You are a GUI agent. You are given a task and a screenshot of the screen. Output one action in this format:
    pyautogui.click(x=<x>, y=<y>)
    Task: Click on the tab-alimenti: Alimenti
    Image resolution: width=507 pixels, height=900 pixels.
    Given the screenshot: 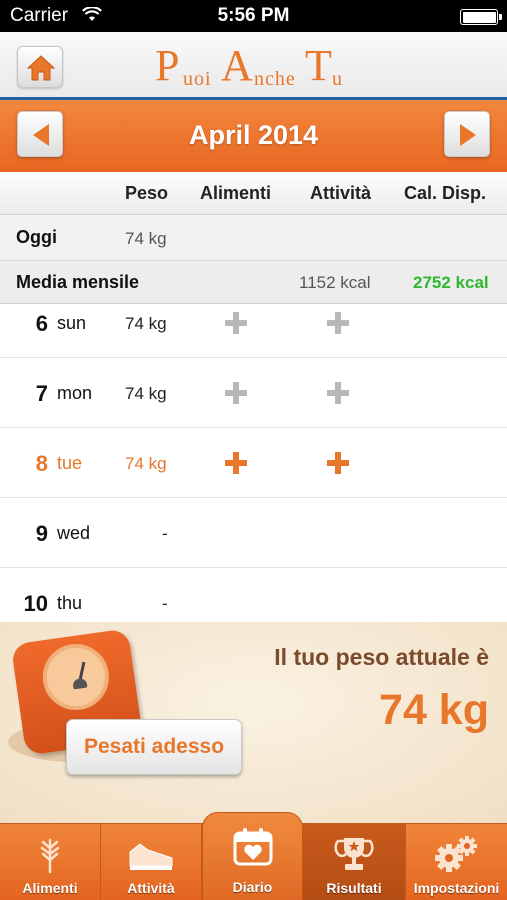 What is the action you would take?
    pyautogui.click(x=50, y=862)
    